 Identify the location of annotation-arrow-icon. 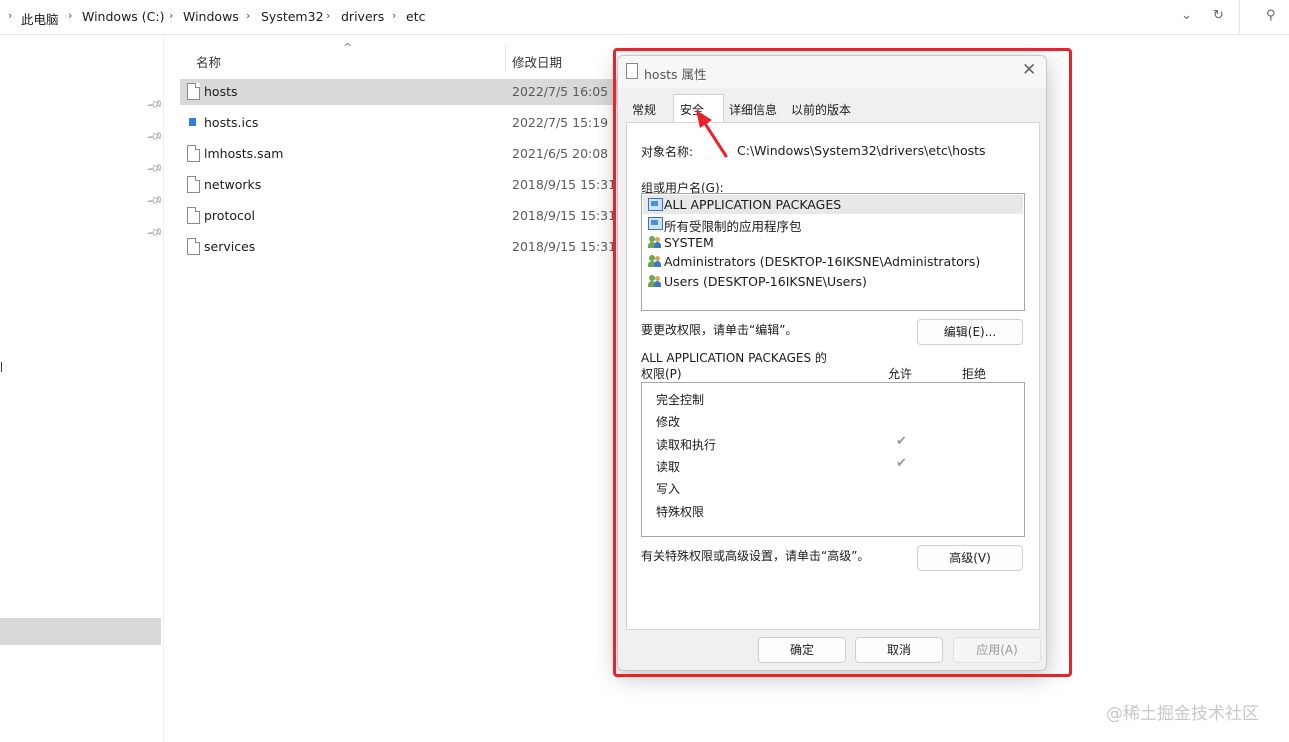
(712, 134).